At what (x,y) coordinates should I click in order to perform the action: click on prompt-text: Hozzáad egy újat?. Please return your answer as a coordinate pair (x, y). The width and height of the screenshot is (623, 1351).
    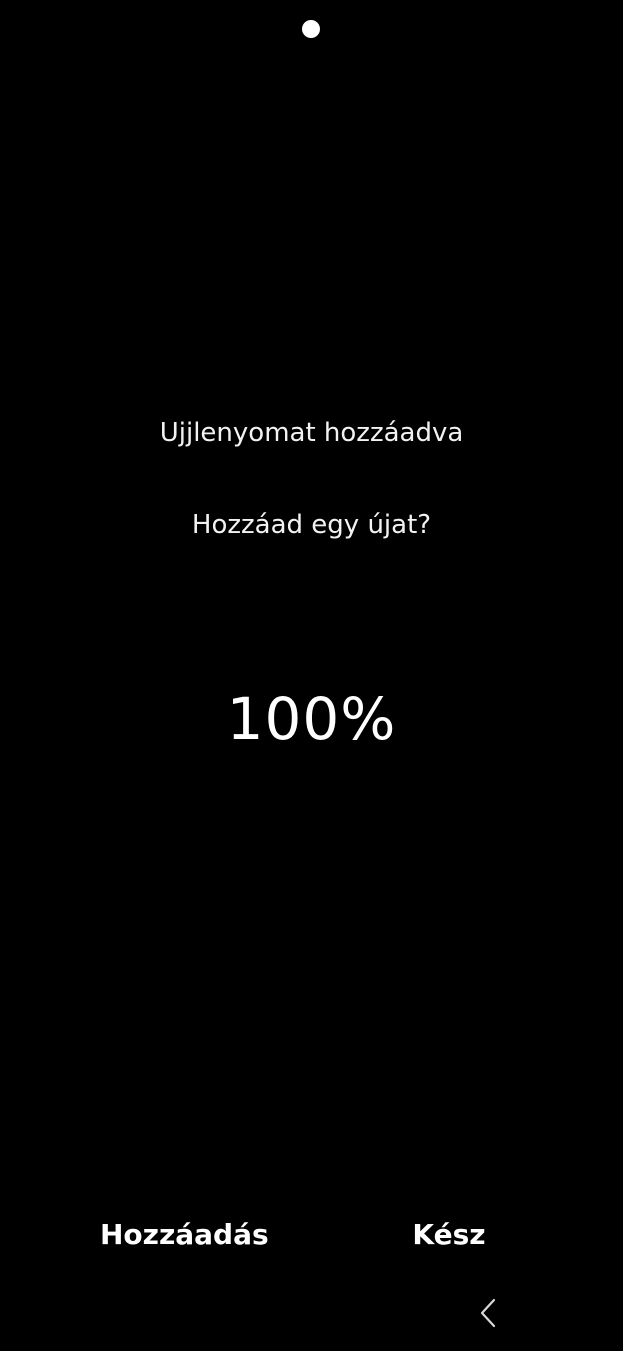
    Looking at the image, I should click on (311, 525).